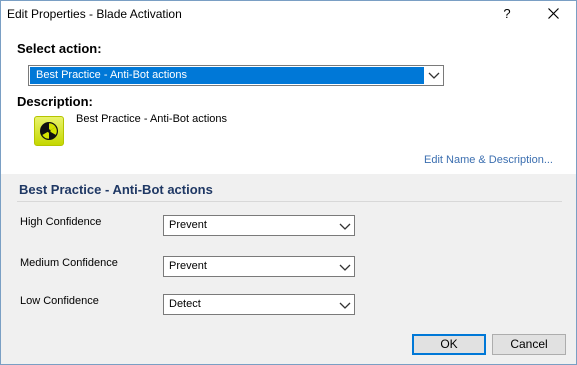 The width and height of the screenshot is (577, 365). I want to click on action-select-value: Best Practice - Anti-Bot actions, so click(227, 75).